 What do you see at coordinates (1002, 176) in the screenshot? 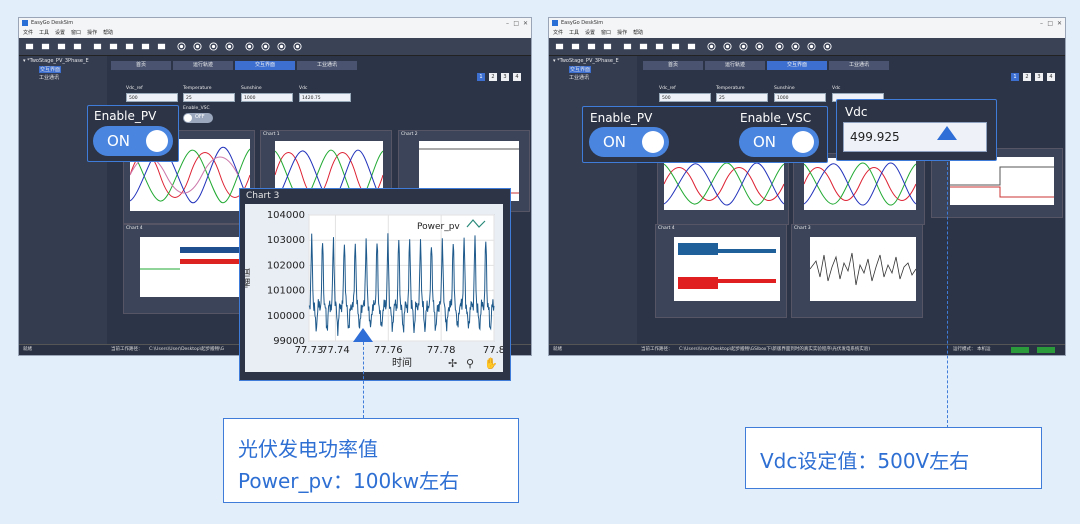
I see `chart-2-trace-top` at bounding box center [1002, 176].